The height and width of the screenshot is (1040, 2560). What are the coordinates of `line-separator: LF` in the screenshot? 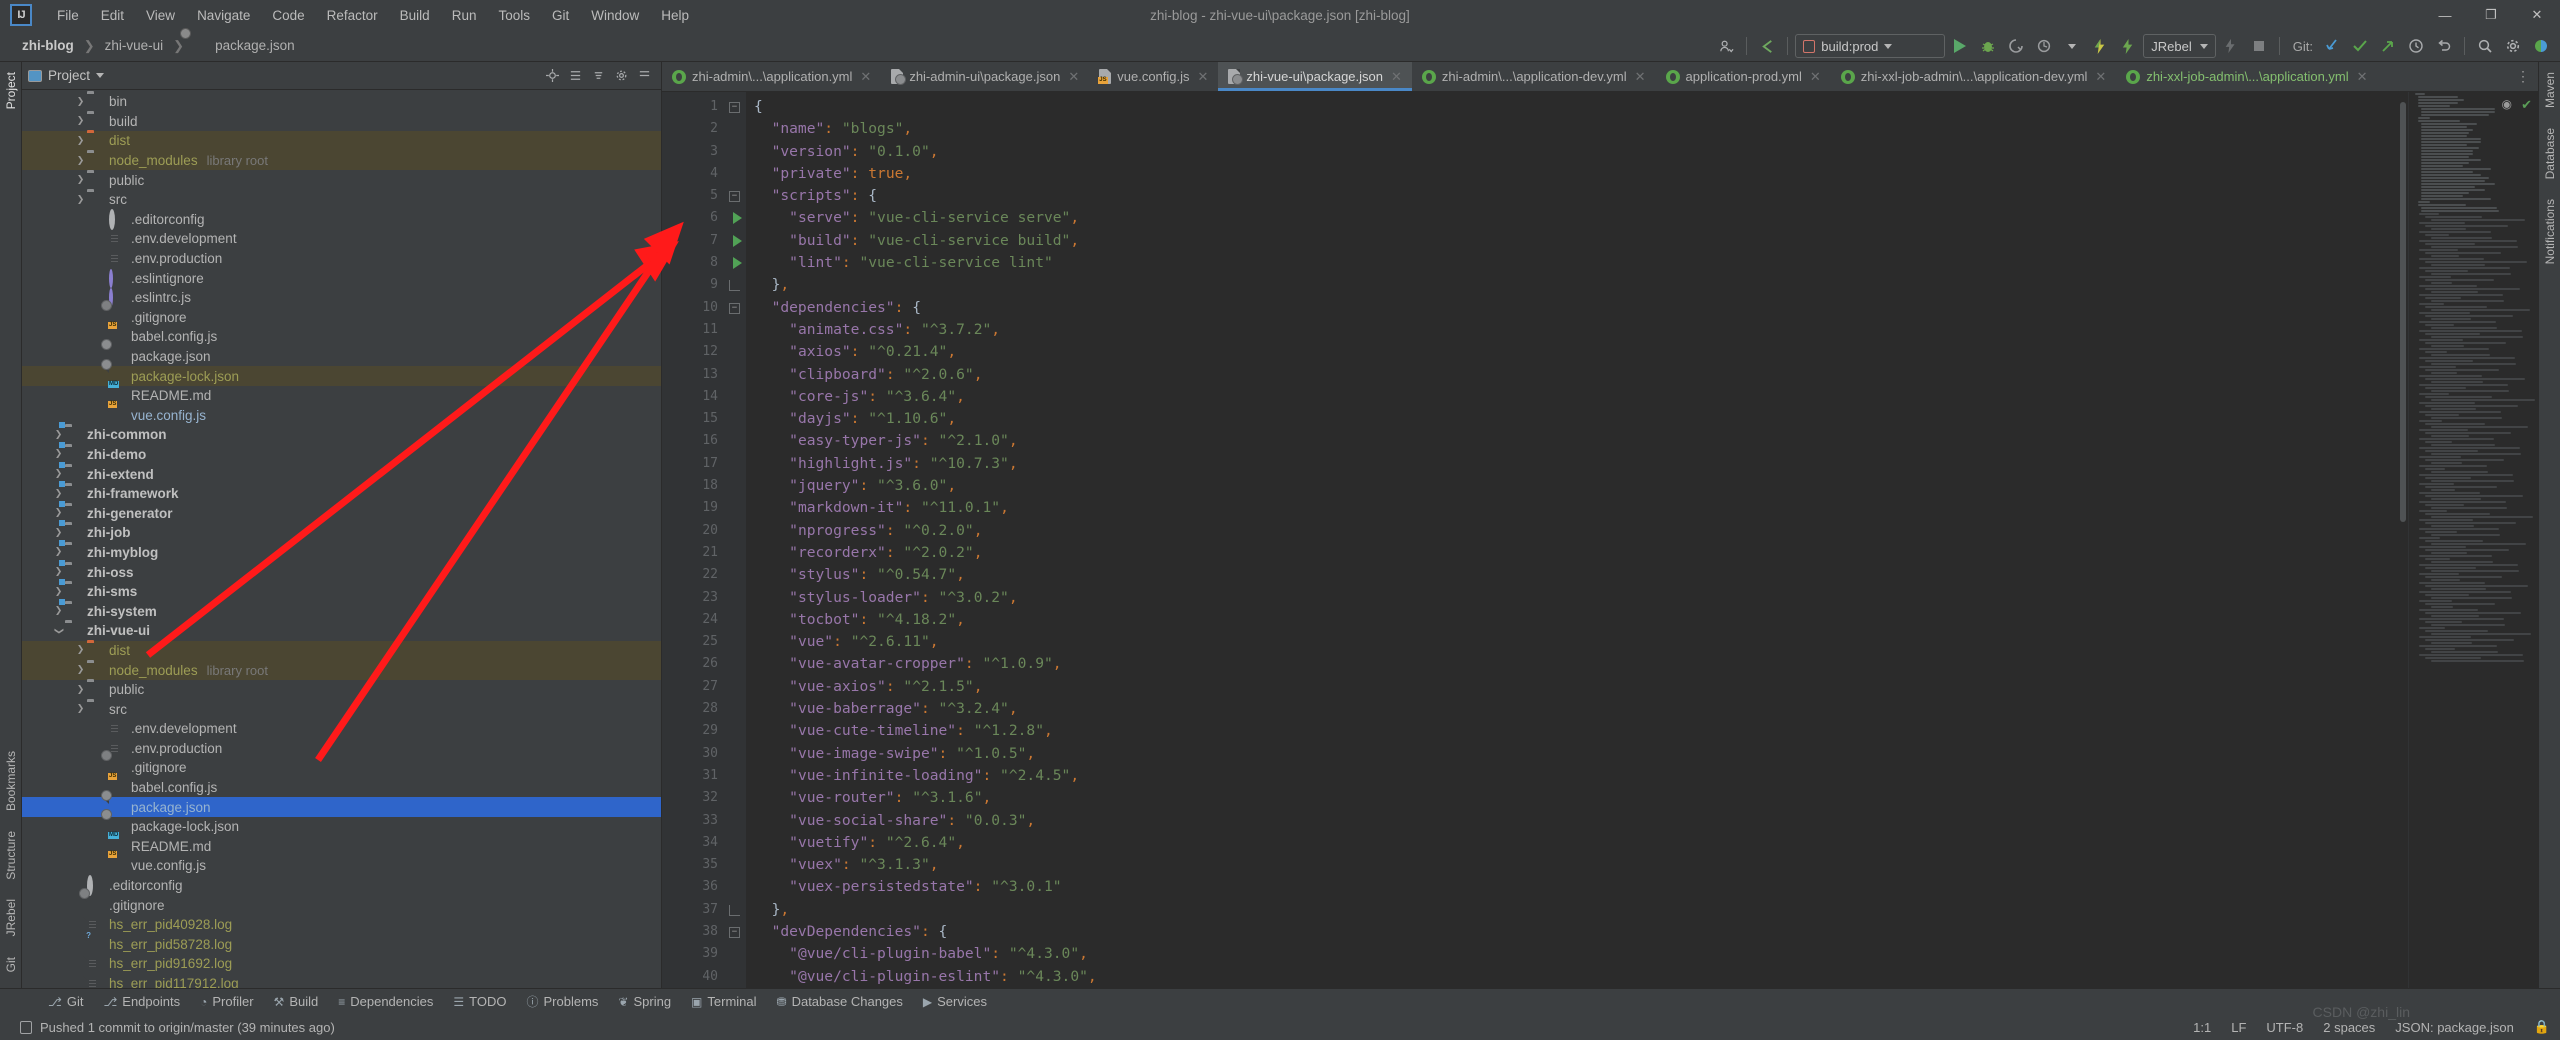 It's located at (2238, 1027).